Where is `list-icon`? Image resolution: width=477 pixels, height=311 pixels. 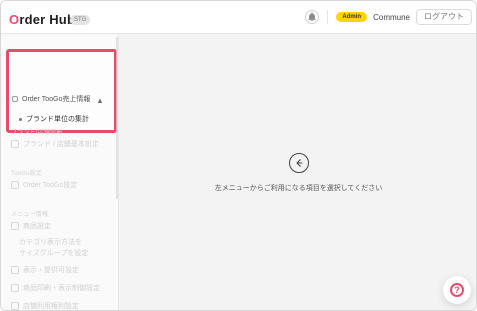
list-icon is located at coordinates (15, 270).